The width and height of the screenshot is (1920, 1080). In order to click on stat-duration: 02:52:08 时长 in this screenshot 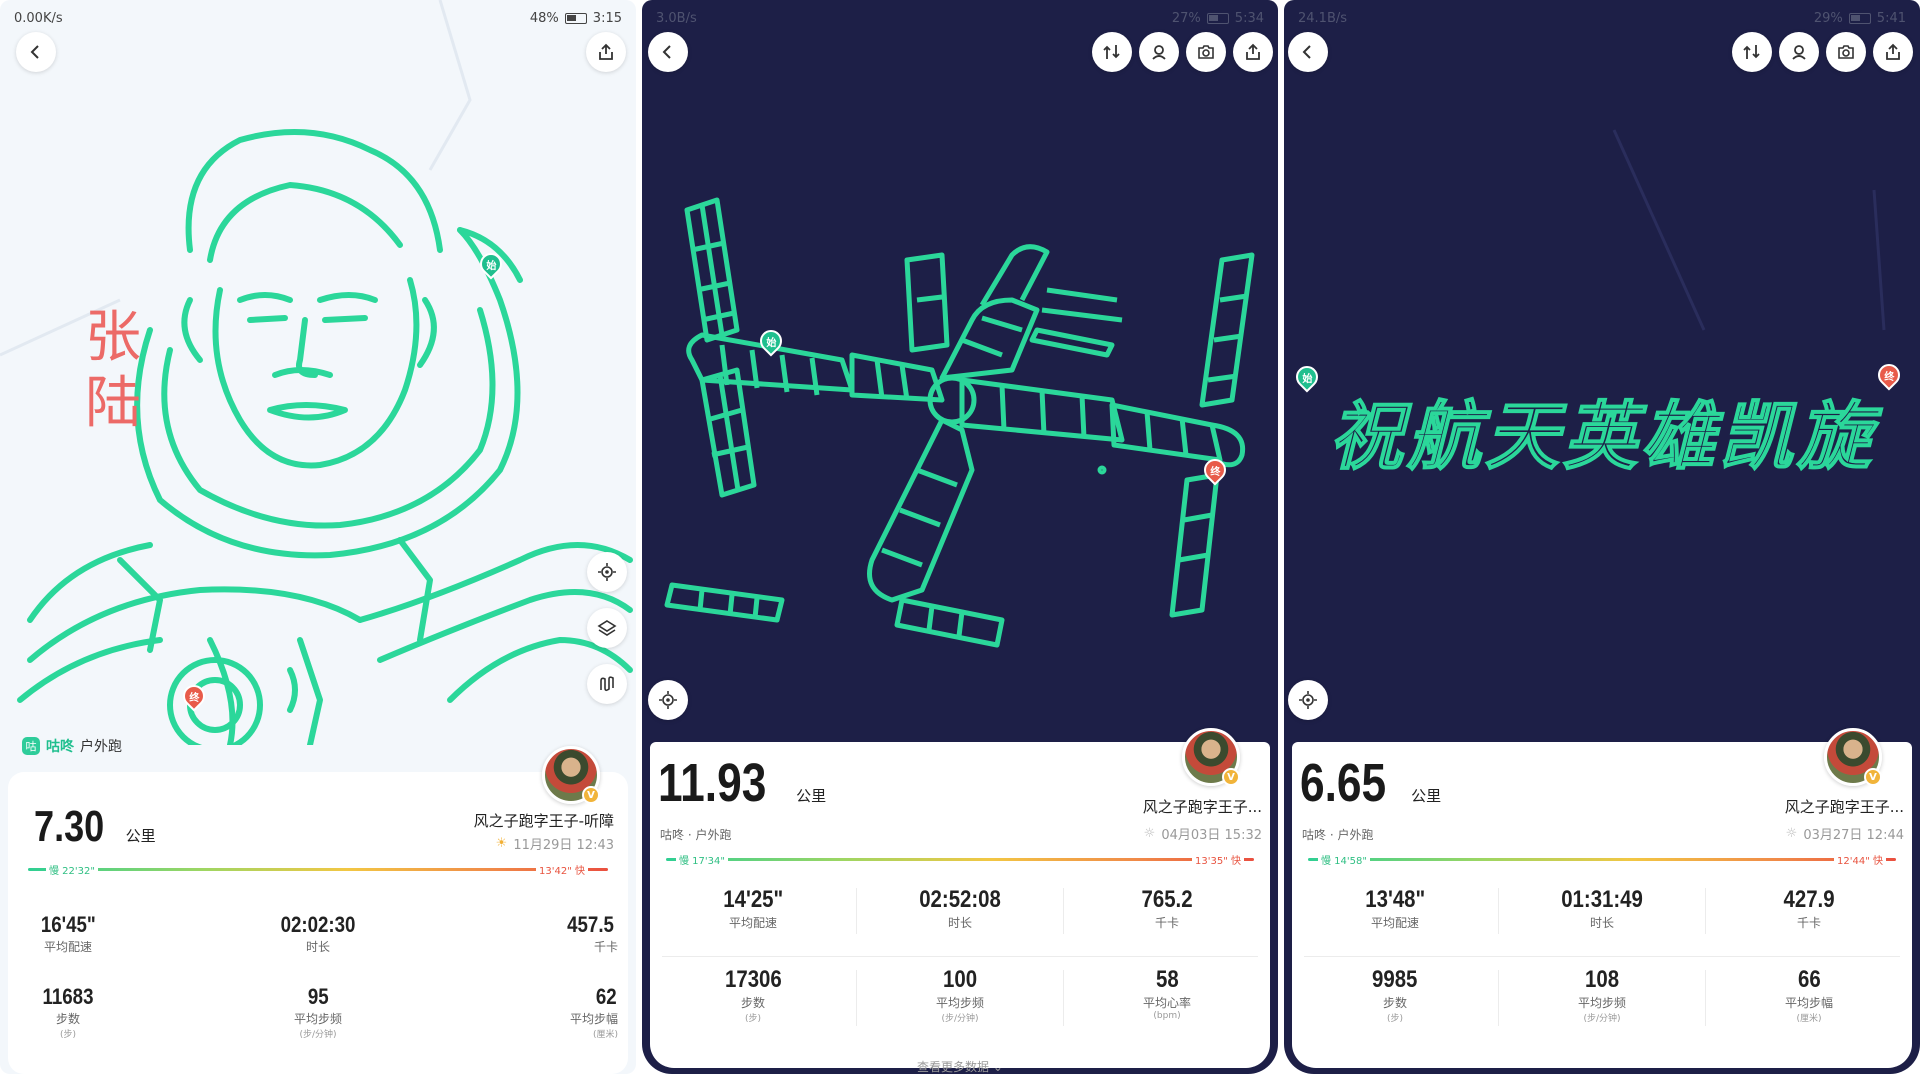, I will do `click(960, 908)`.